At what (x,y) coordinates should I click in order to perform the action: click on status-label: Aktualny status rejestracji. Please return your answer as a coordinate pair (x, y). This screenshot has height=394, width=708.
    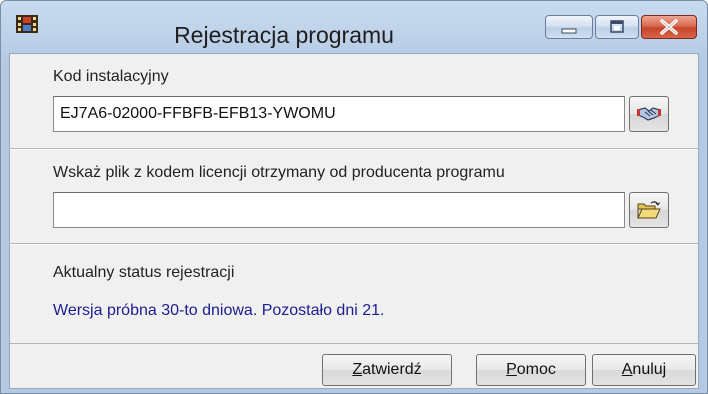
    Looking at the image, I should click on (144, 272).